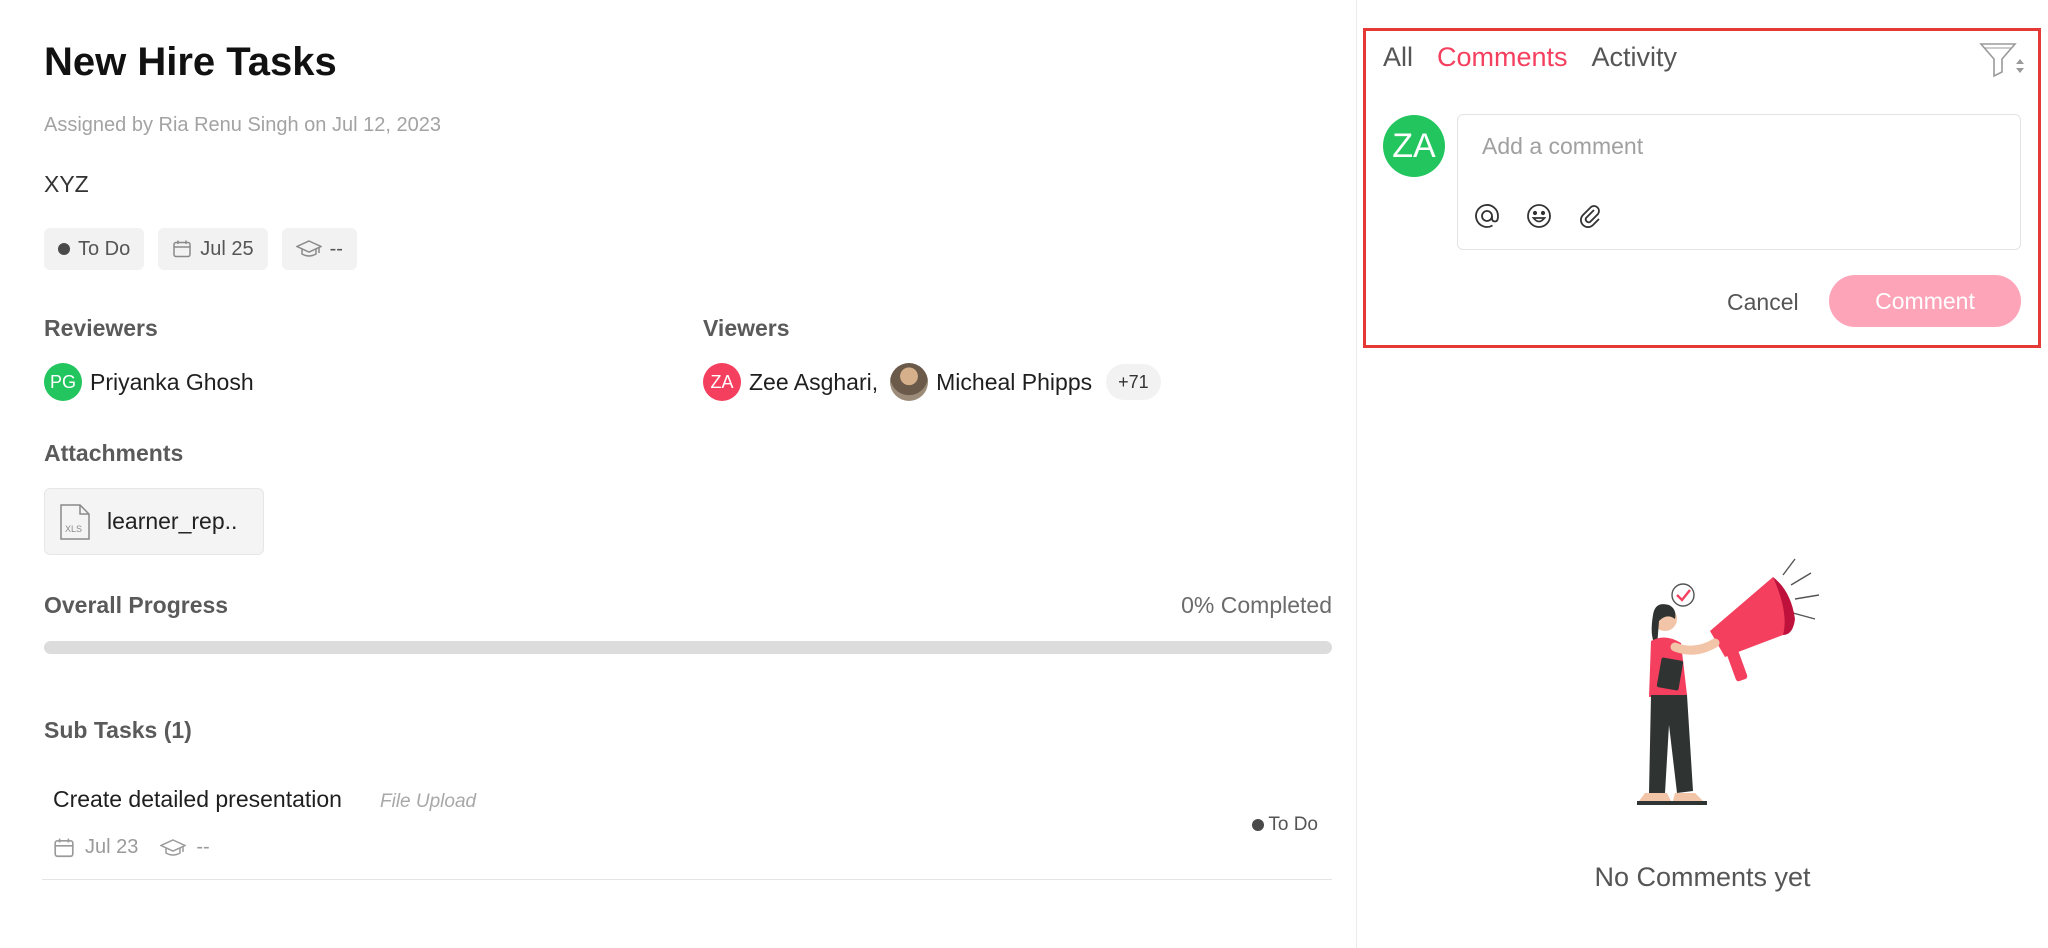 The width and height of the screenshot is (2048, 948). I want to click on comment-tools, so click(1539, 216).